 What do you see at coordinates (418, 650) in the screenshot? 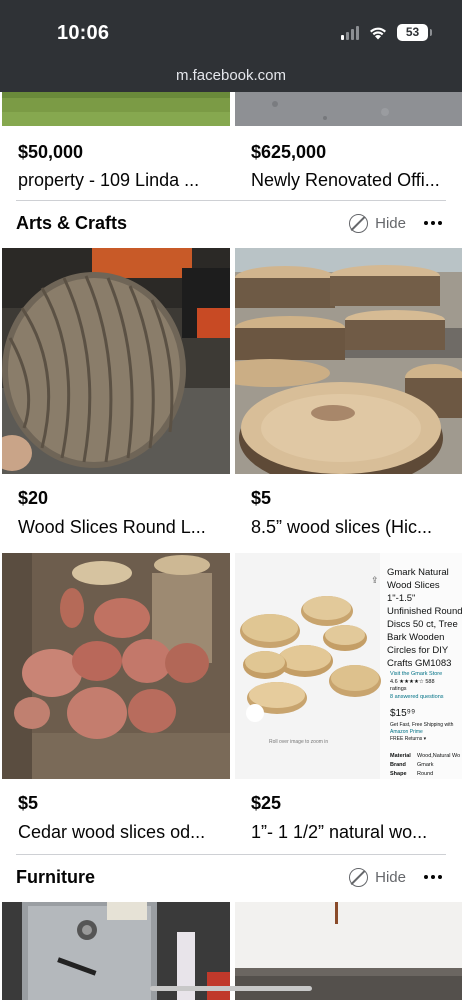
I see `svg-text: Circles for DIY` at bounding box center [418, 650].